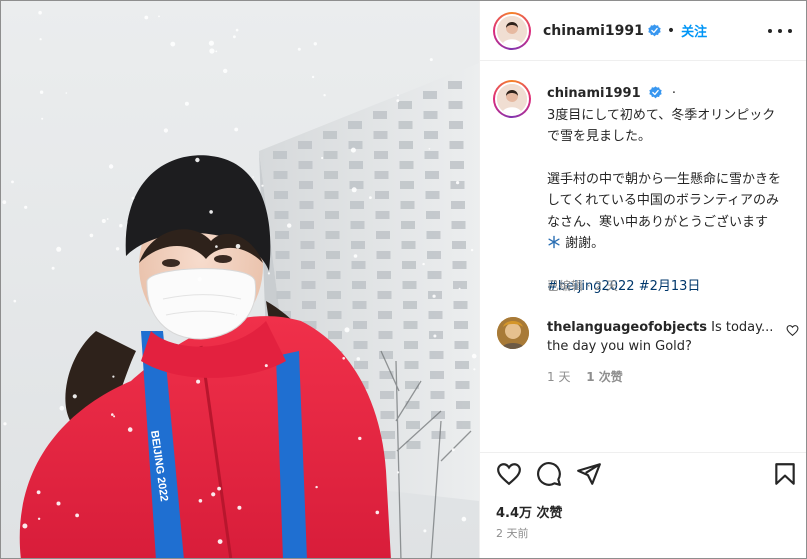 The height and width of the screenshot is (559, 807). I want to click on comment-like-heart-icon, so click(792, 330).